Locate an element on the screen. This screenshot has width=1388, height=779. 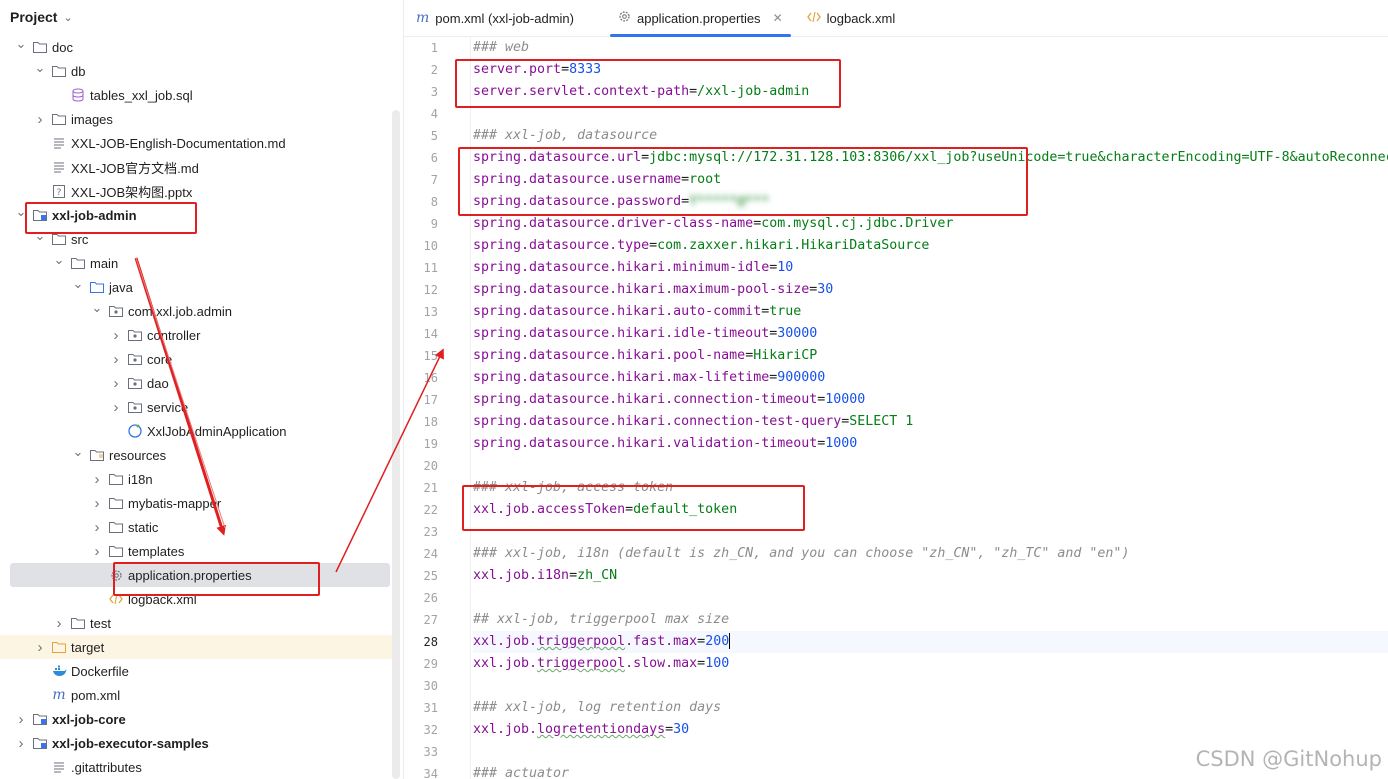
code-line: ### actuator is located at coordinates (521, 771).